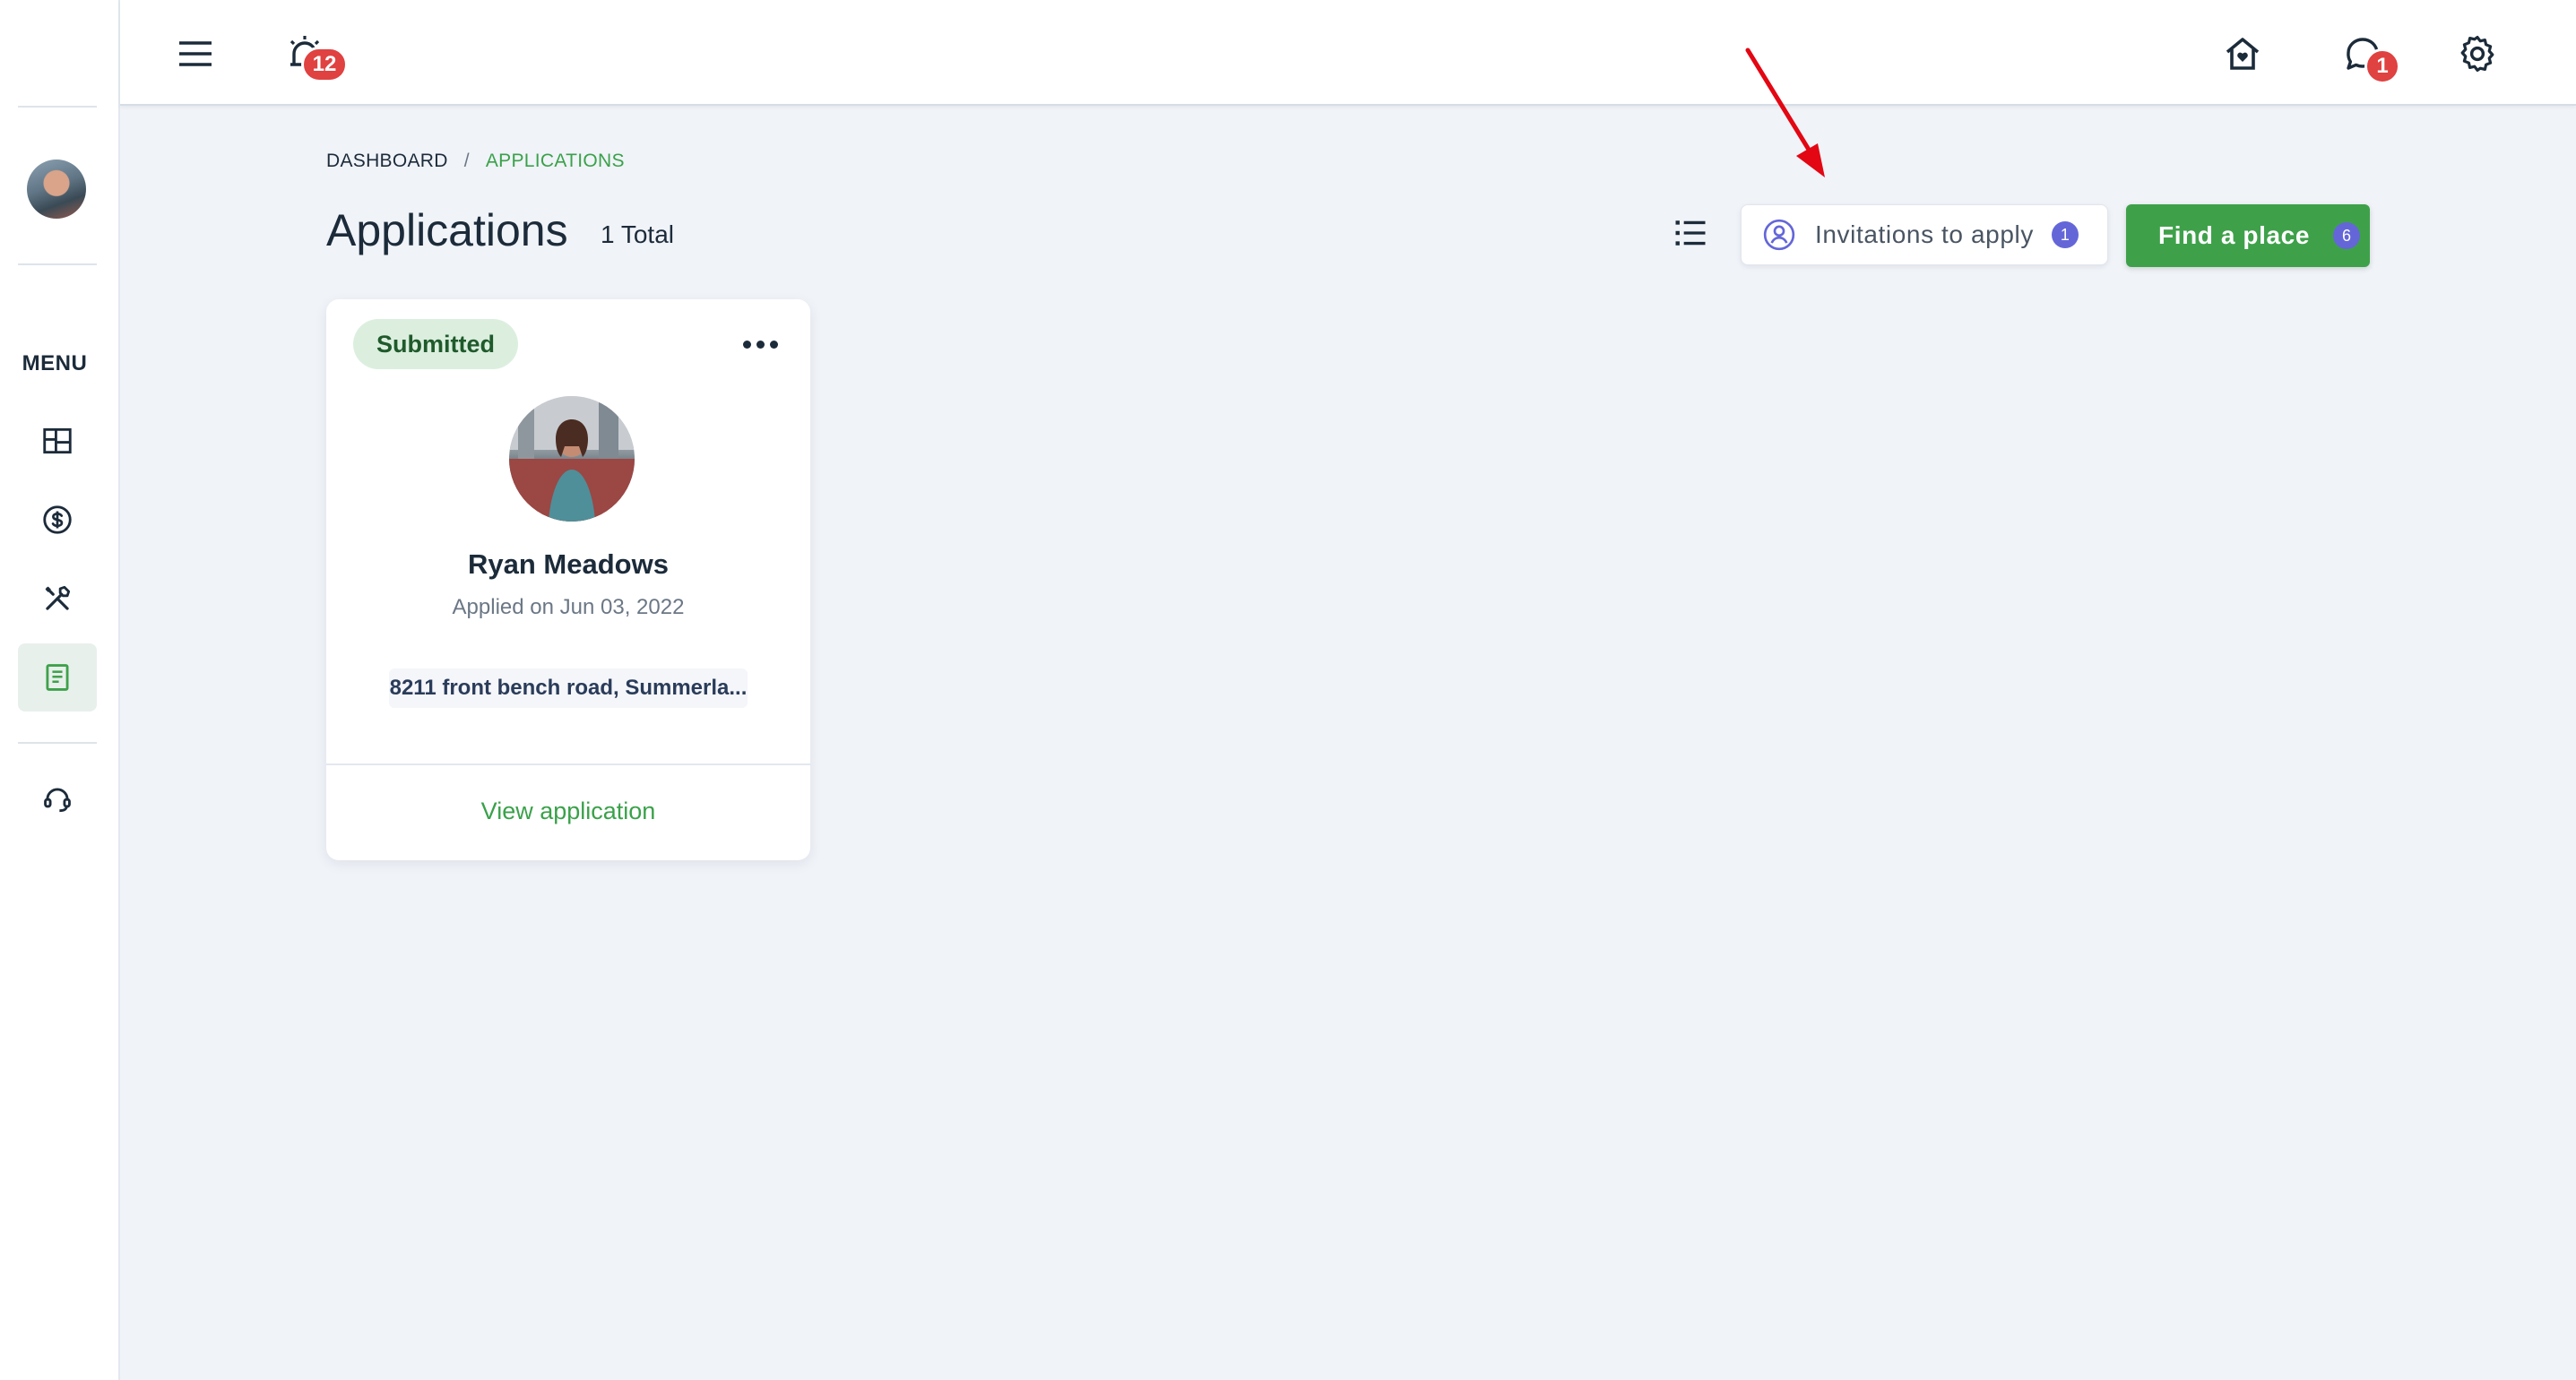 The height and width of the screenshot is (1380, 2576). I want to click on notifications-count-badge: 12, so click(324, 64).